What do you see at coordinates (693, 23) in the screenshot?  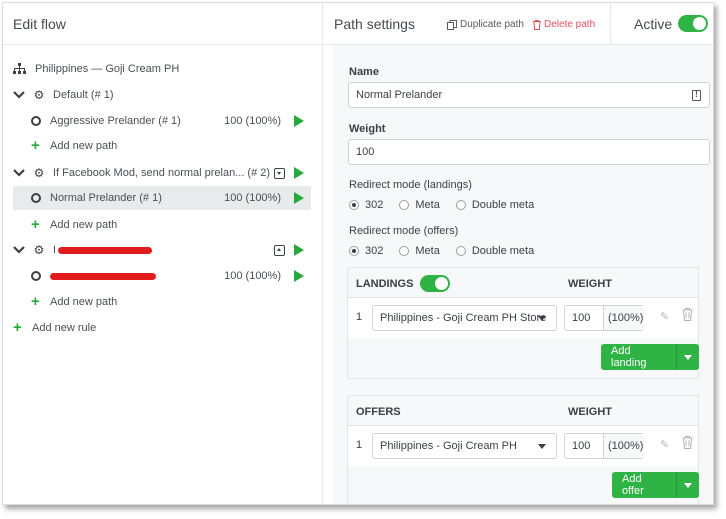 I see `active-toggle` at bounding box center [693, 23].